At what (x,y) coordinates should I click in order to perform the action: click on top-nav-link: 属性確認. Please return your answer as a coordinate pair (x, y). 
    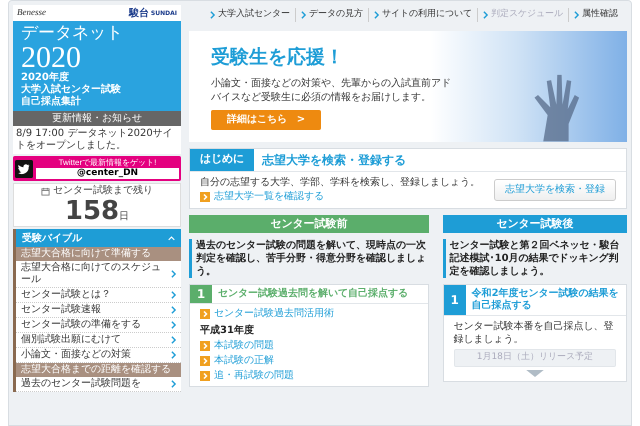
    Looking at the image, I should click on (595, 15).